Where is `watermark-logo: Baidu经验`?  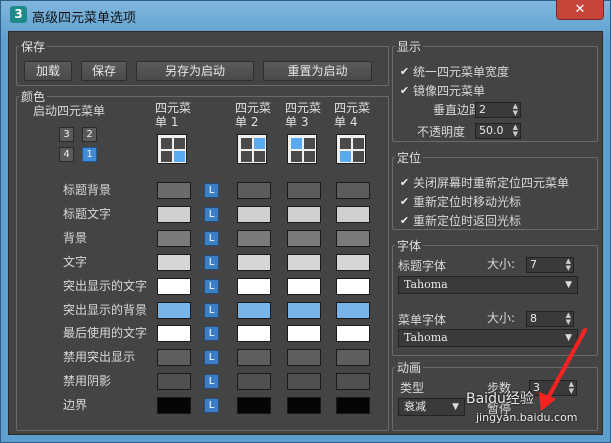
watermark-logo: Baidu经验 is located at coordinates (500, 399).